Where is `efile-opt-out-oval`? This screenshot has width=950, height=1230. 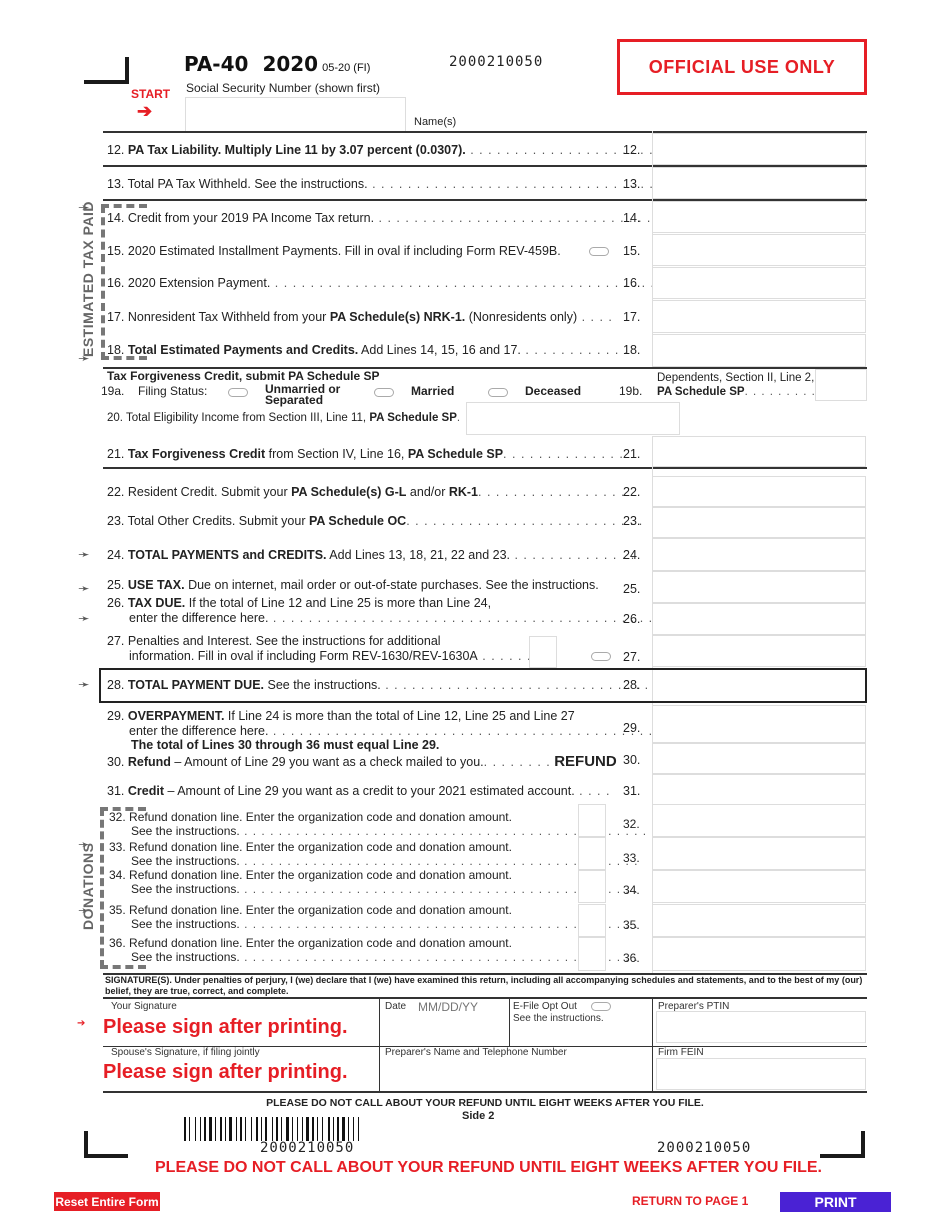
efile-opt-out-oval is located at coordinates (601, 1006).